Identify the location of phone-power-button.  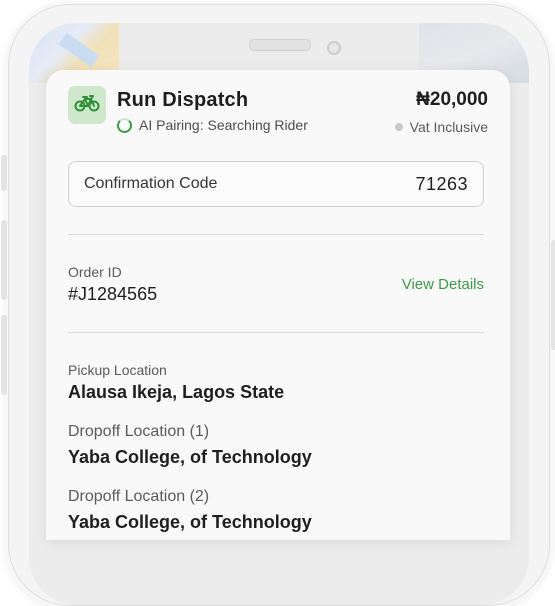
(553, 295).